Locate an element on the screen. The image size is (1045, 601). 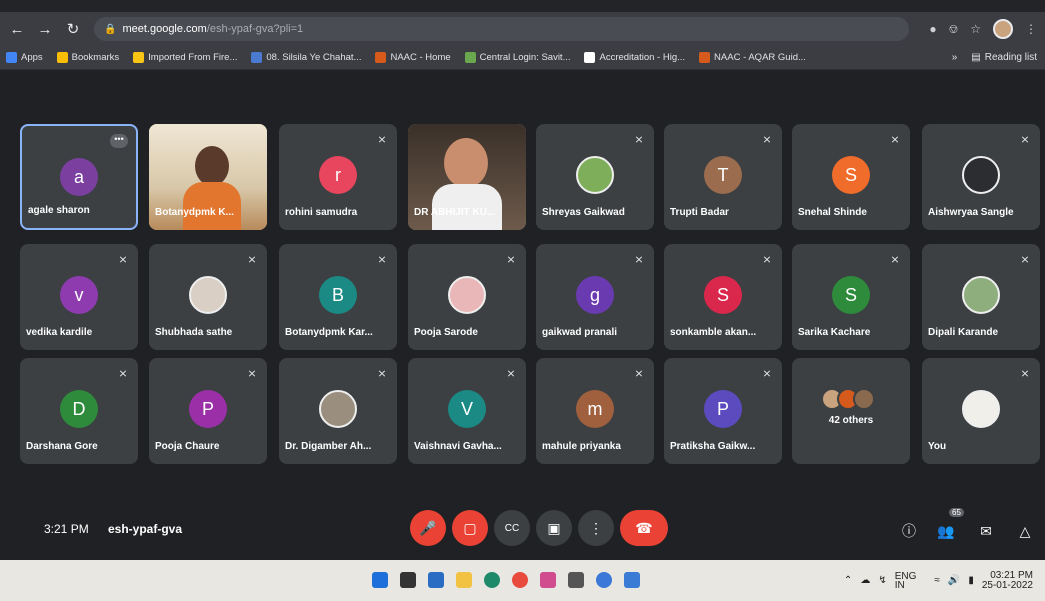
participant-tile: r ⨯ rohini samudra is located at coordinates (338, 177).